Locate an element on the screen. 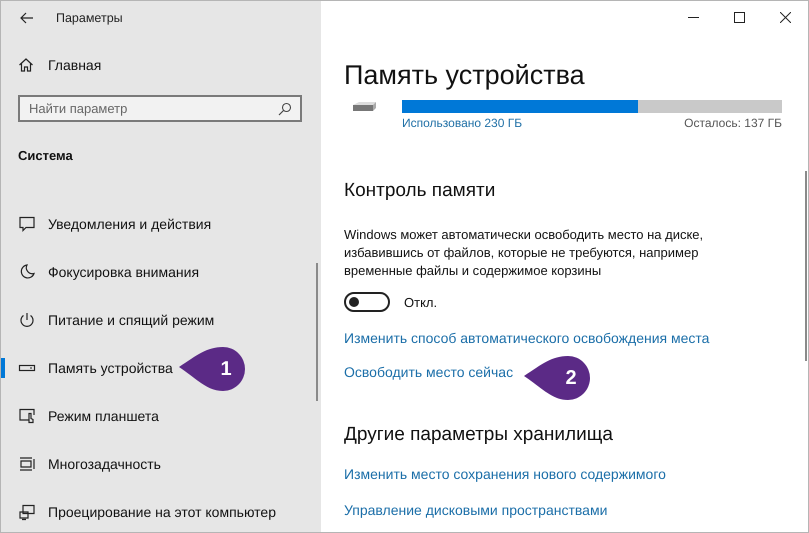  toggle-label: Откл. is located at coordinates (421, 302).